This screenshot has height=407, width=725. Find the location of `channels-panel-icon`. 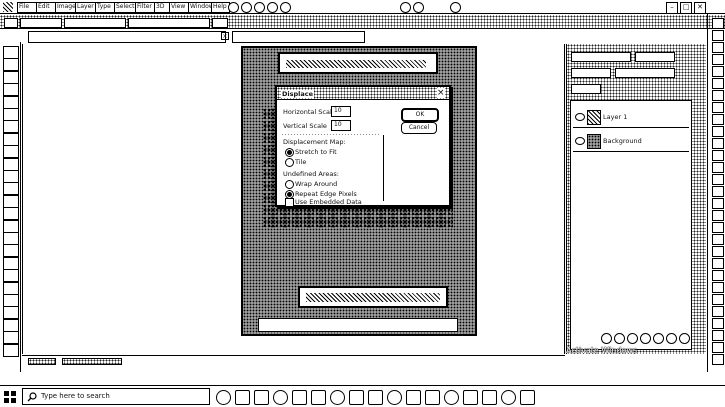

channels-panel-icon is located at coordinates (718, 119).